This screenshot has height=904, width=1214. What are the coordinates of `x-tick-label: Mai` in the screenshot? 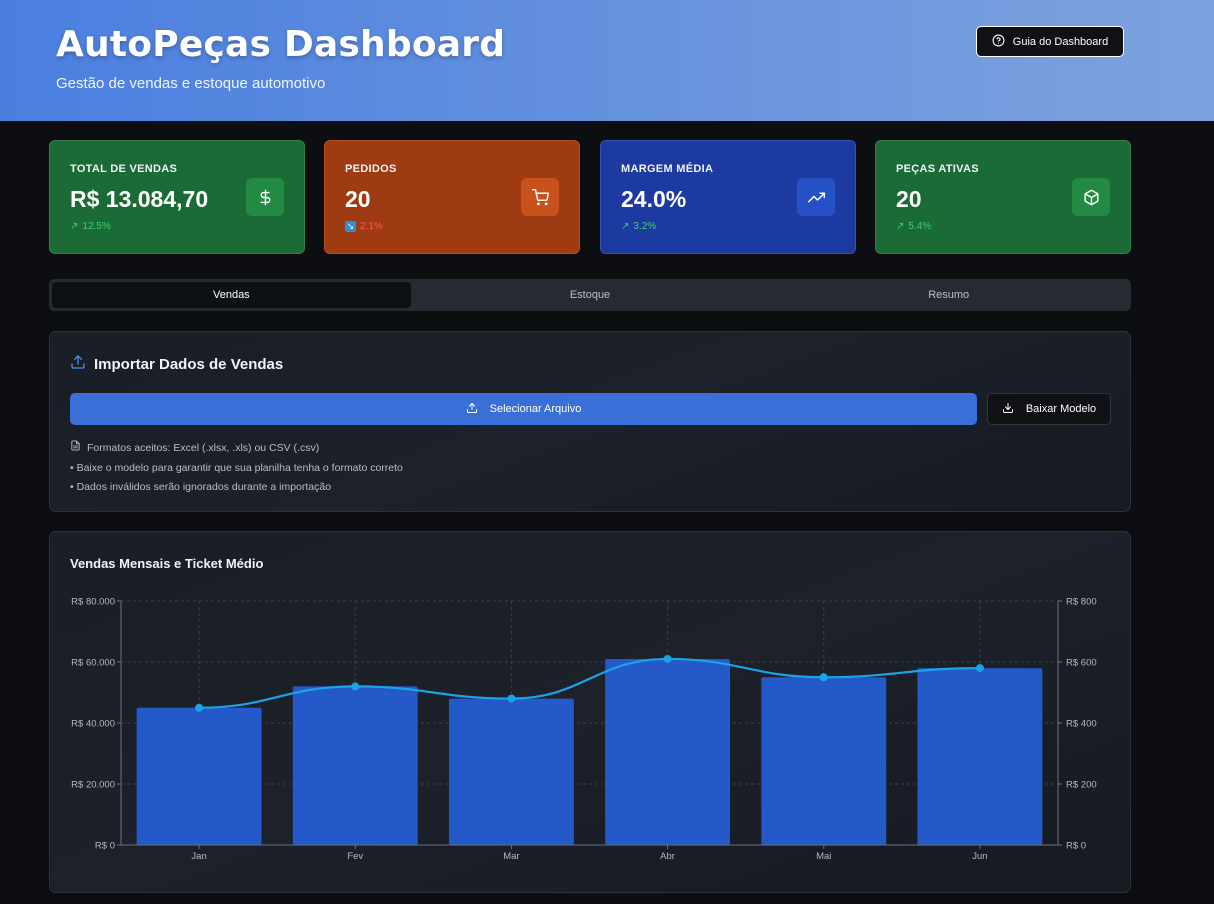 It's located at (823, 856).